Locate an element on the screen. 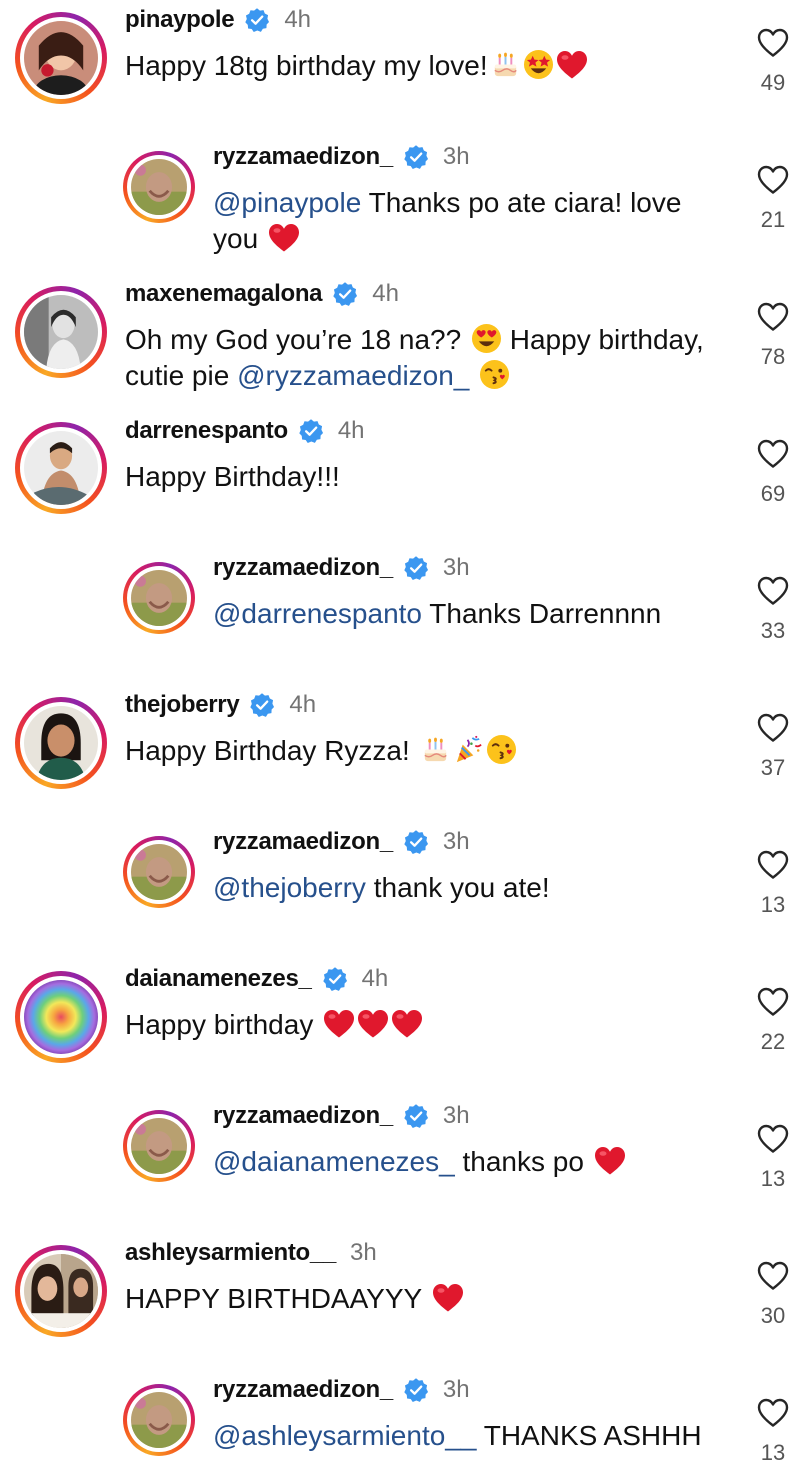  username: thejoberry is located at coordinates (182, 705).